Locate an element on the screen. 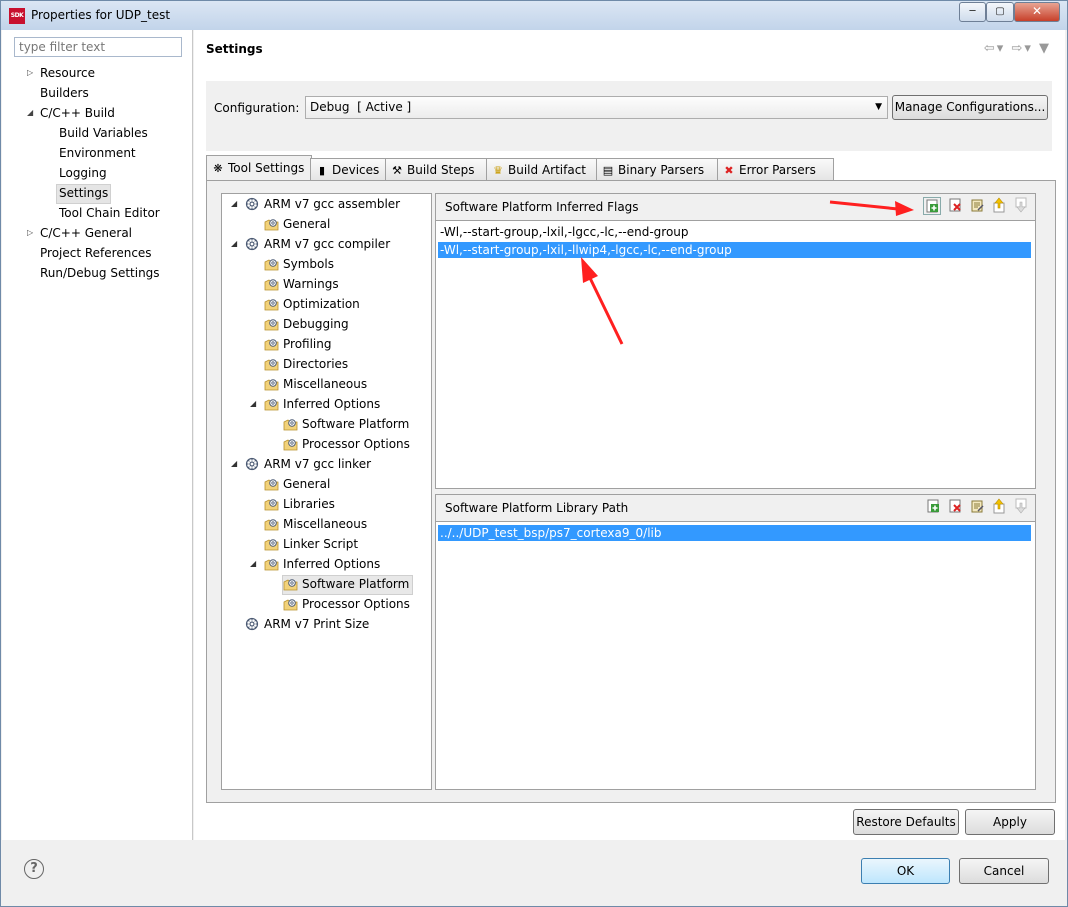 This screenshot has width=1068, height=907. tree-item: Linker Script is located at coordinates (311, 544).